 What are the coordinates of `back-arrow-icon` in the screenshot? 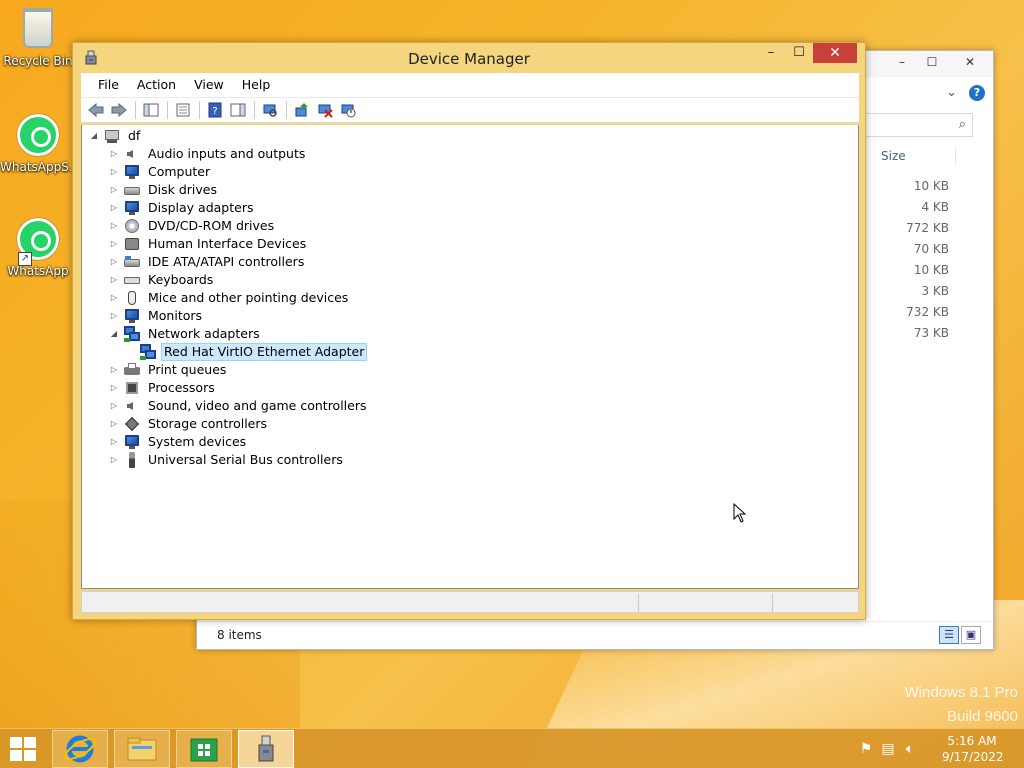 It's located at (96, 110).